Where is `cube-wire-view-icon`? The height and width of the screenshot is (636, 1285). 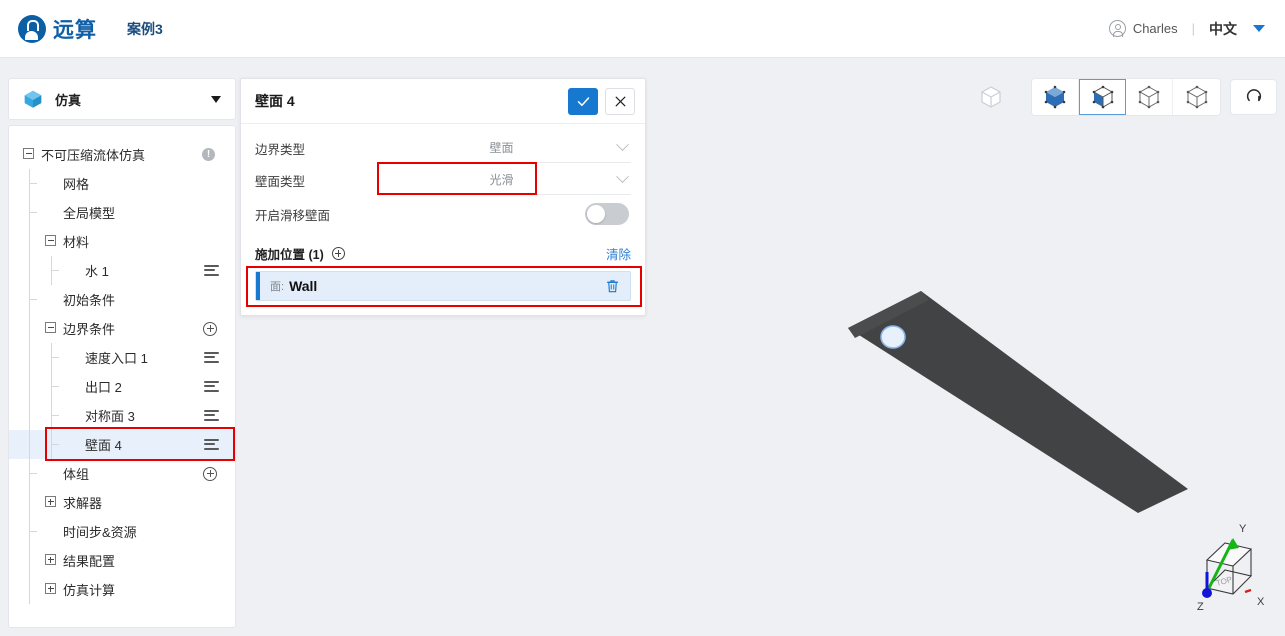 cube-wire-view-icon is located at coordinates (1149, 97).